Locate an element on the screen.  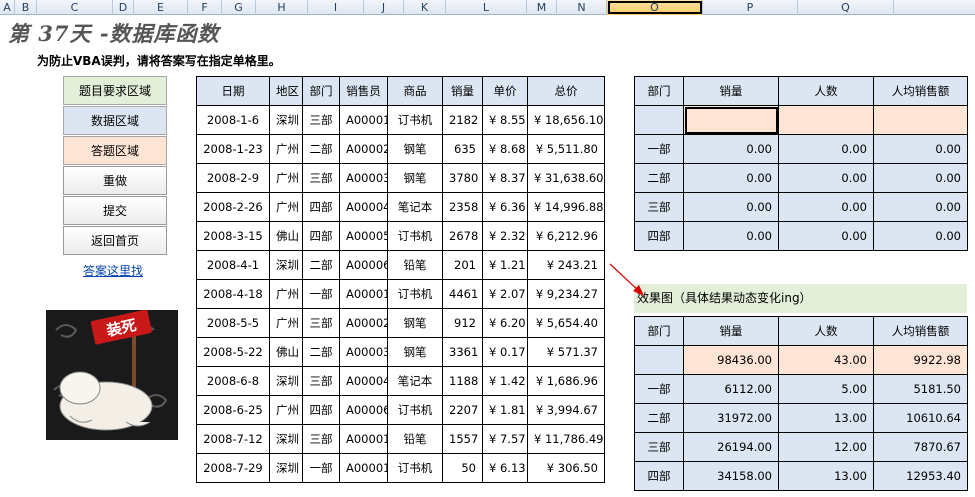
data-cell: 2008-3-15 is located at coordinates (233, 236).